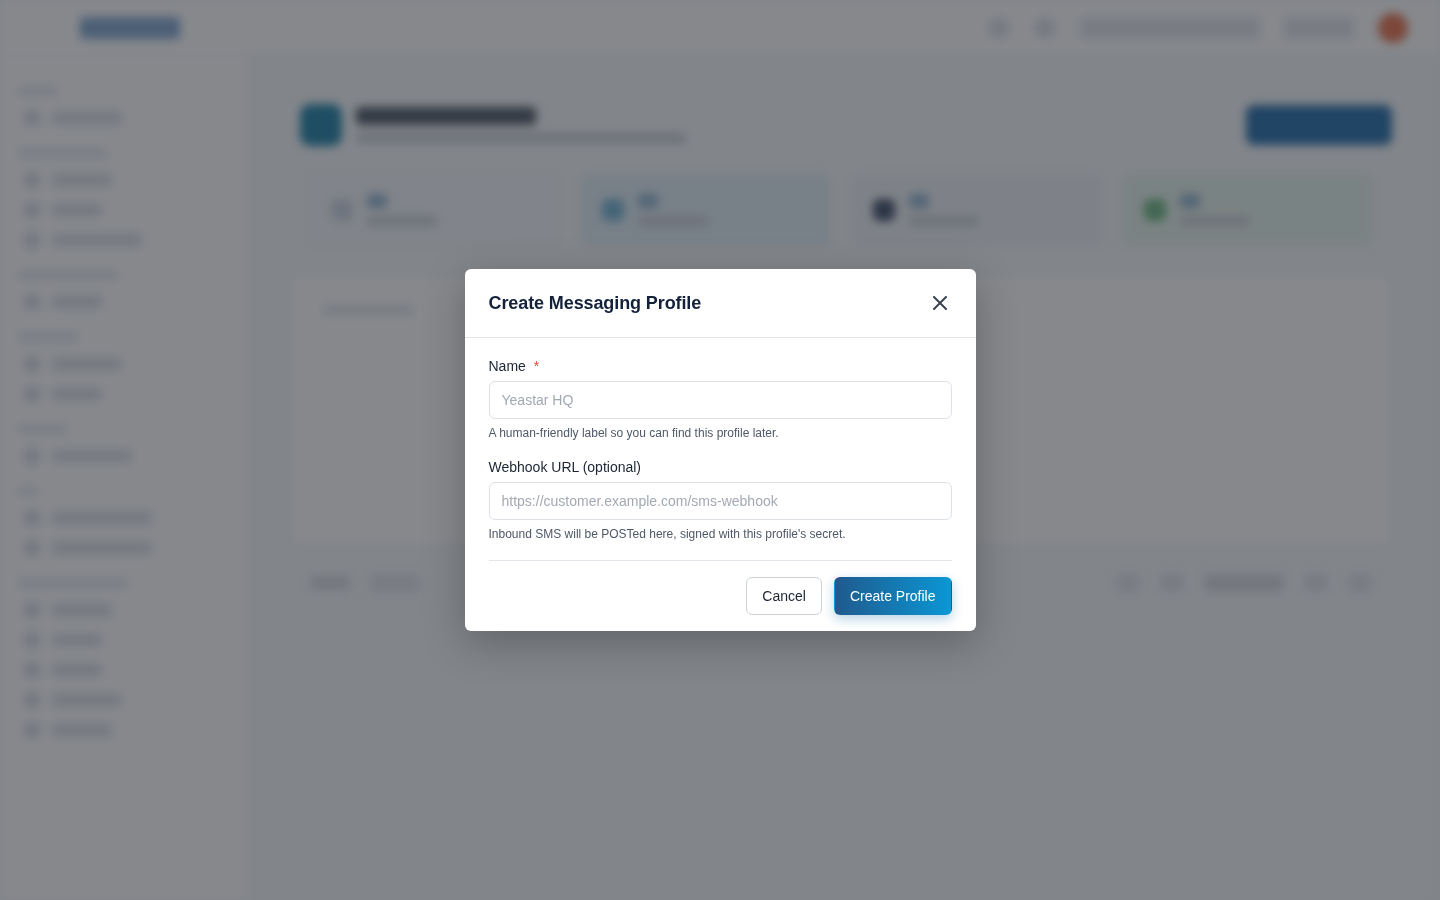  I want to click on field-label: Webhook URL (optional), so click(565, 467).